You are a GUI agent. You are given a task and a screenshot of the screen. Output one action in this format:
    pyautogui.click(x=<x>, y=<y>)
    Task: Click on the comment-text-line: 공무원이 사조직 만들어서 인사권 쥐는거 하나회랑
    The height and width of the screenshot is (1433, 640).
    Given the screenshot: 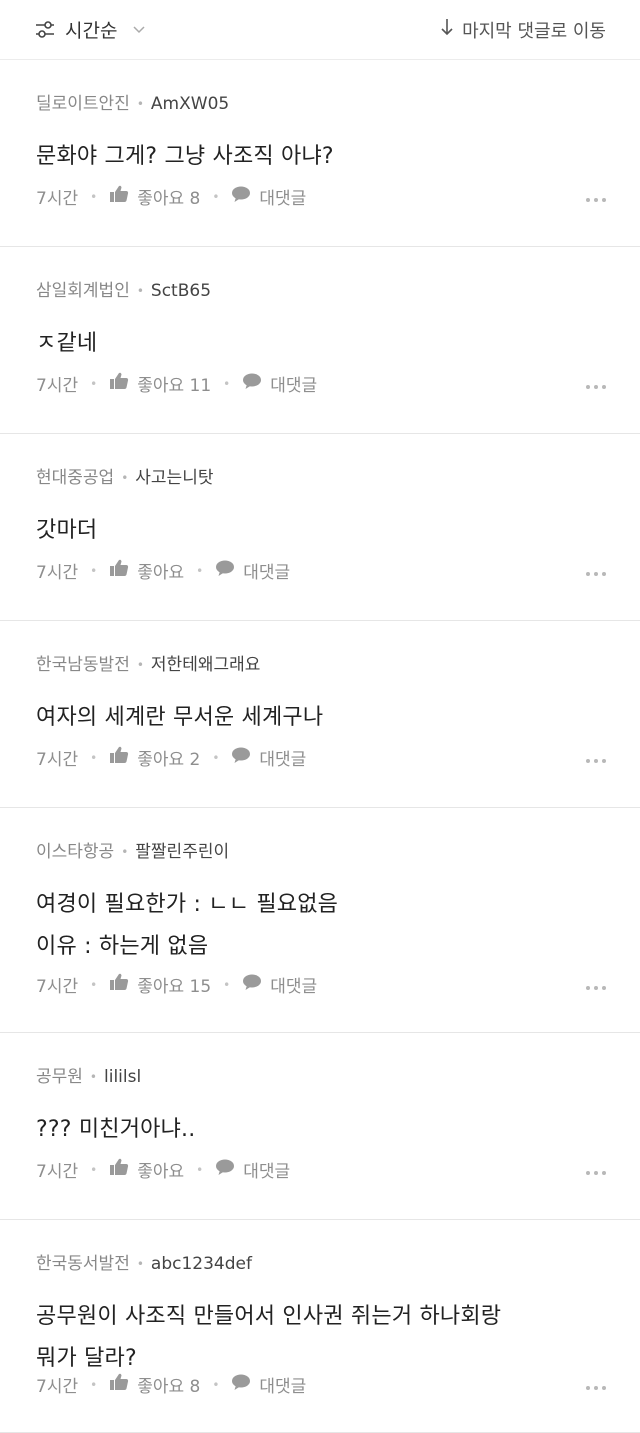 What is the action you would take?
    pyautogui.click(x=269, y=1316)
    